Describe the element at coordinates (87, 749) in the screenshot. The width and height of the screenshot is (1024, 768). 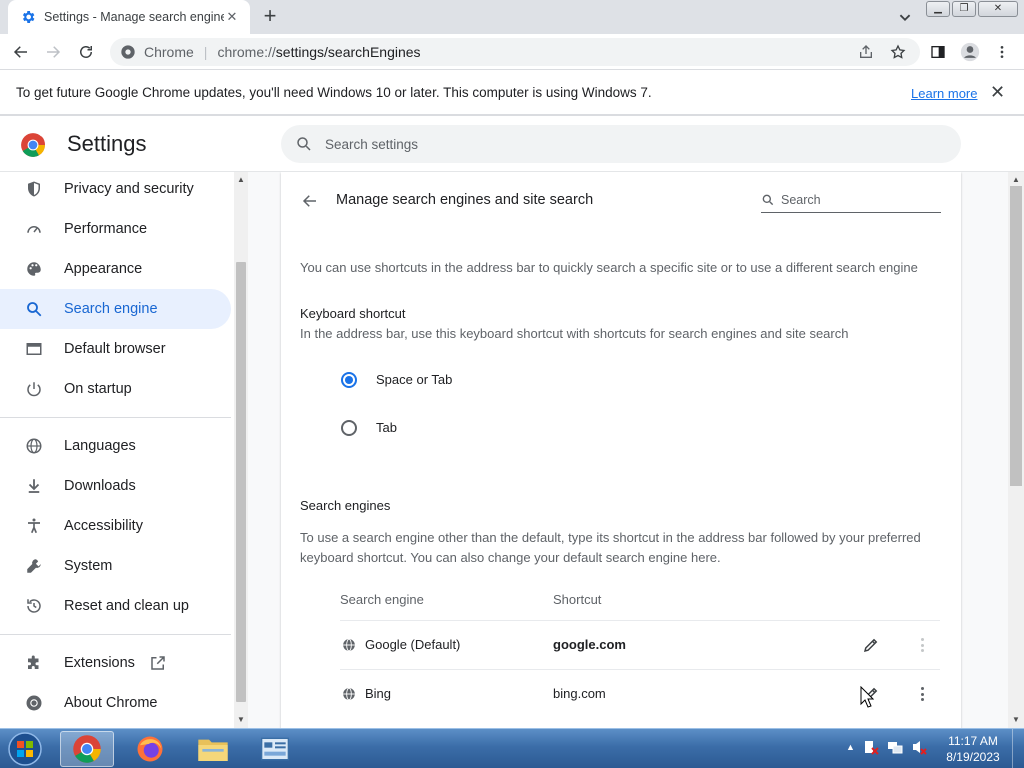
I see `taskbar-chrome` at that location.